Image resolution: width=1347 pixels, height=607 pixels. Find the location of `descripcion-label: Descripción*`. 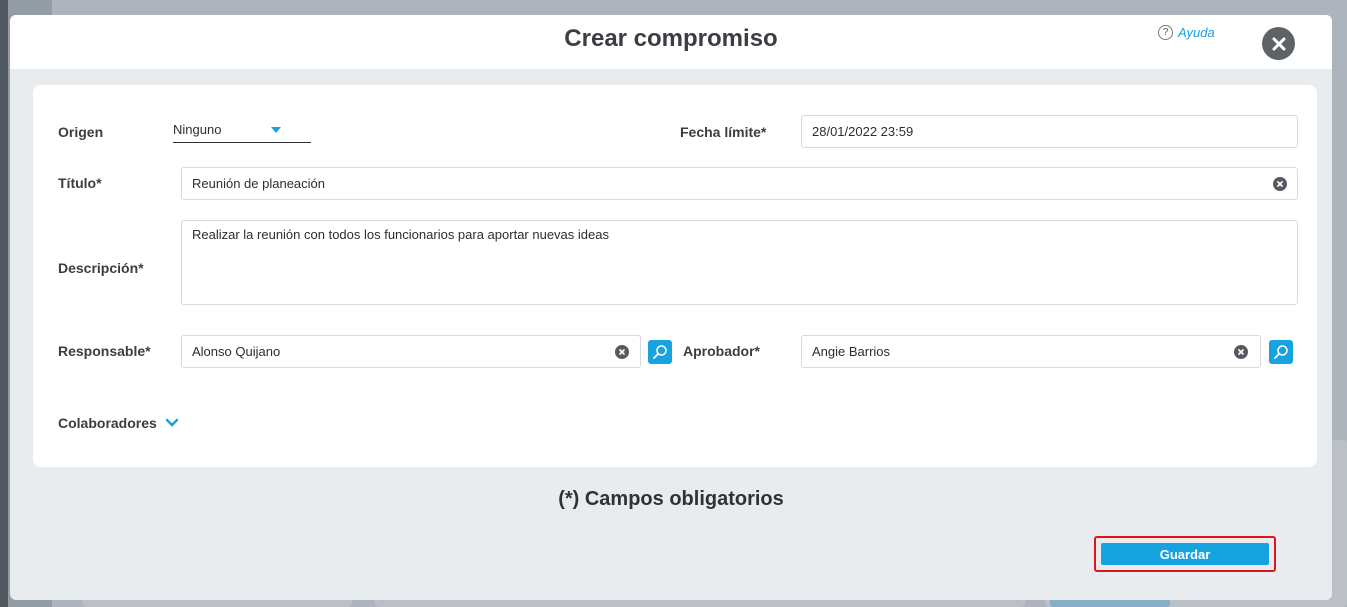

descripcion-label: Descripción* is located at coordinates (101, 268).